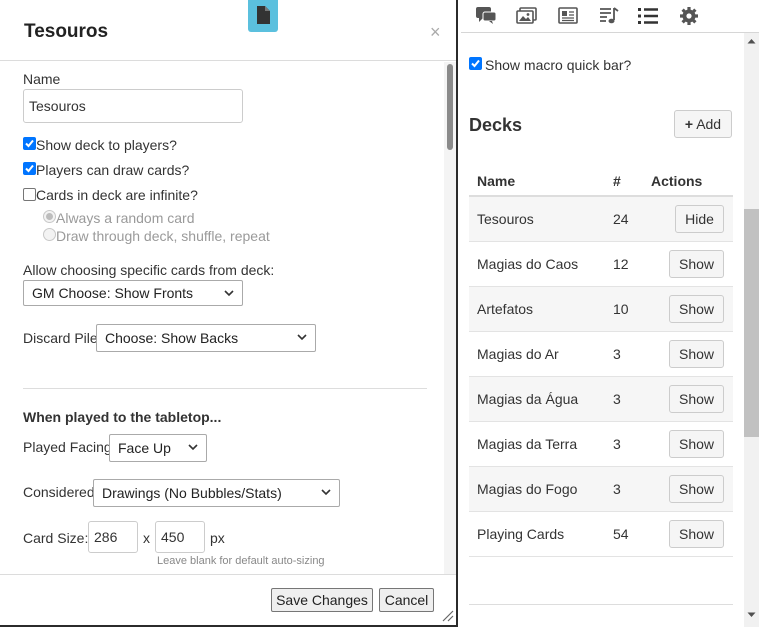 This screenshot has width=759, height=627. What do you see at coordinates (29, 168) in the screenshot?
I see `players-draw-checkbox` at bounding box center [29, 168].